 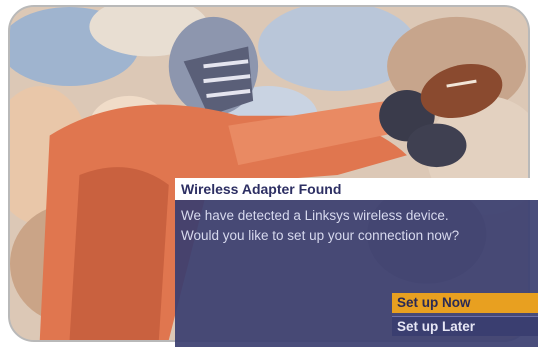 What do you see at coordinates (356, 189) in the screenshot?
I see `dialog-title: Wireless Adapter Found` at bounding box center [356, 189].